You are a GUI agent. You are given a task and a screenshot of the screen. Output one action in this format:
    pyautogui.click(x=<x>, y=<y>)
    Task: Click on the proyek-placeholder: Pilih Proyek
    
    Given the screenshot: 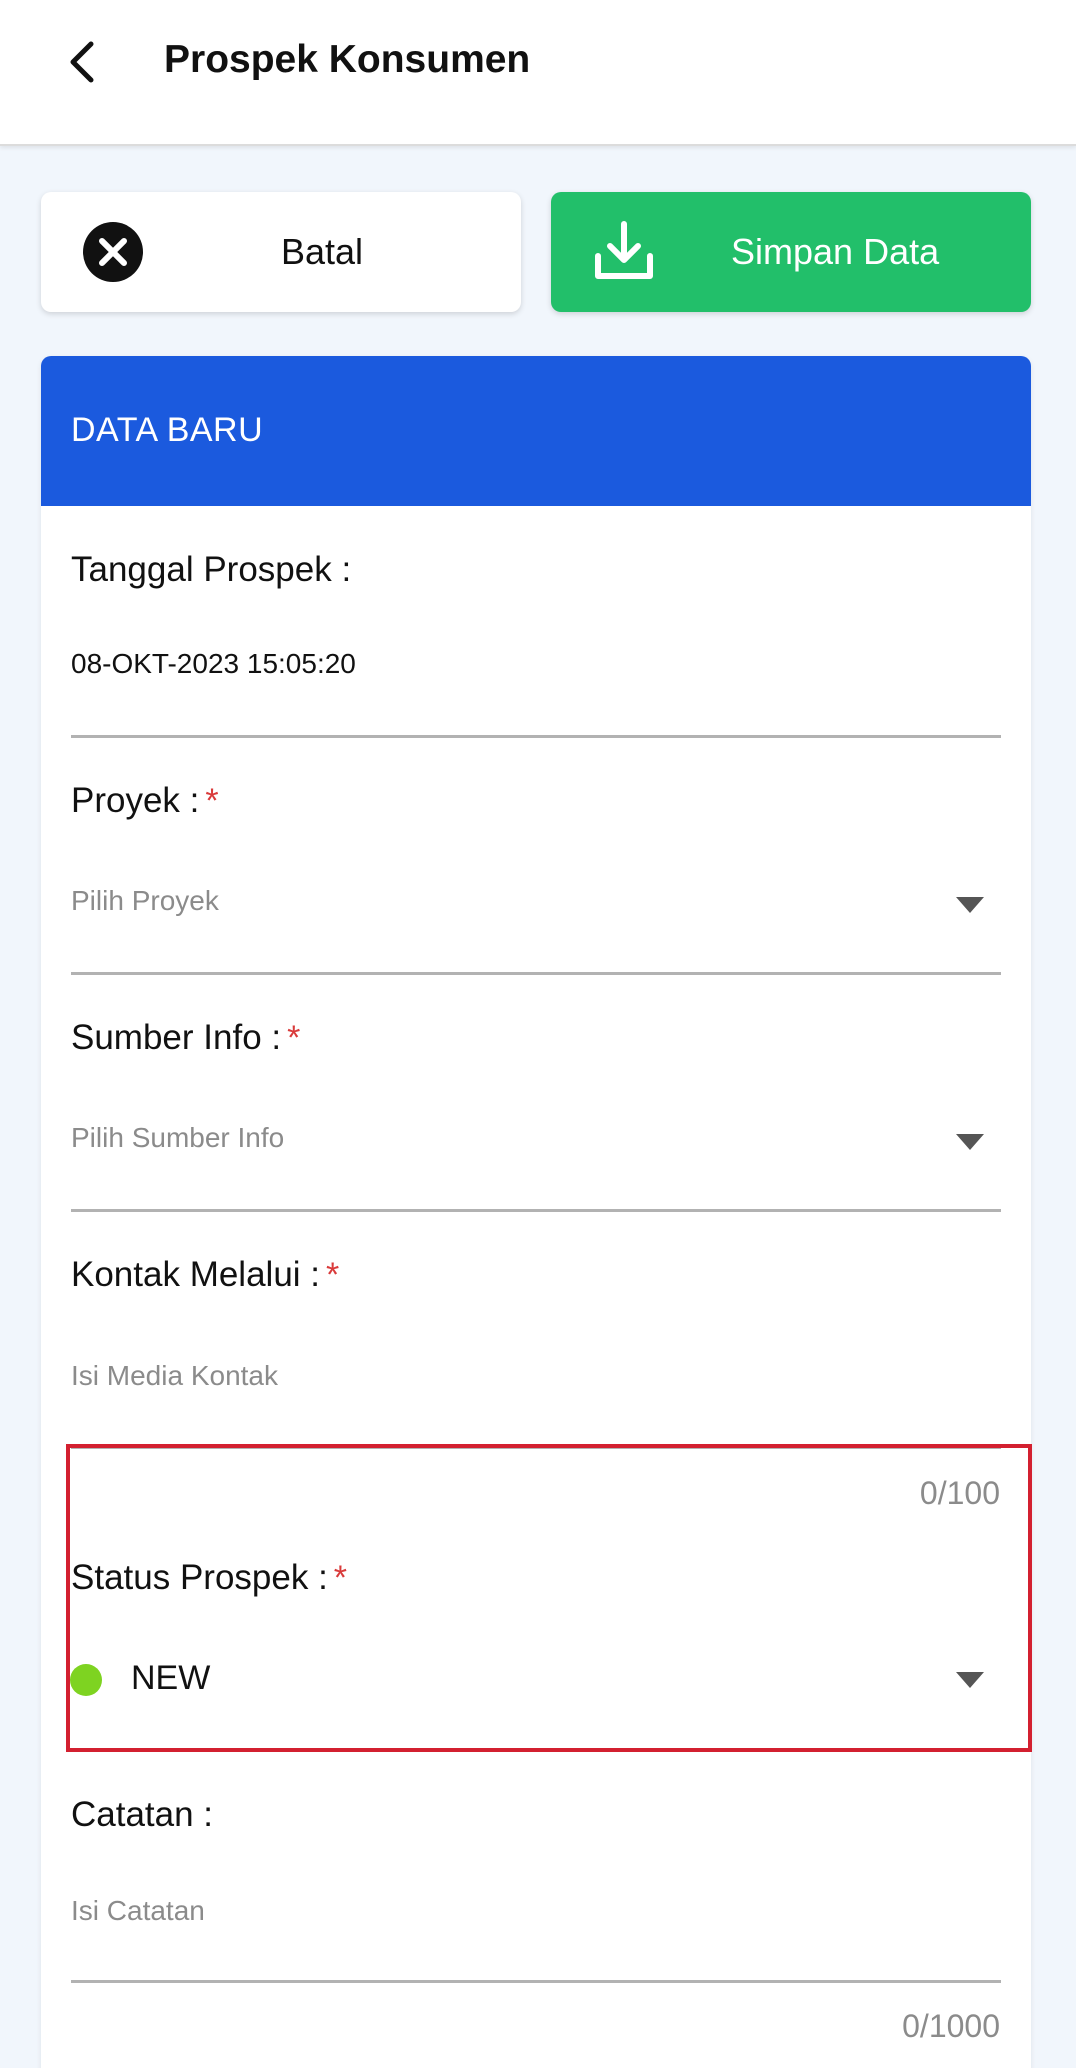 What is the action you would take?
    pyautogui.click(x=145, y=900)
    